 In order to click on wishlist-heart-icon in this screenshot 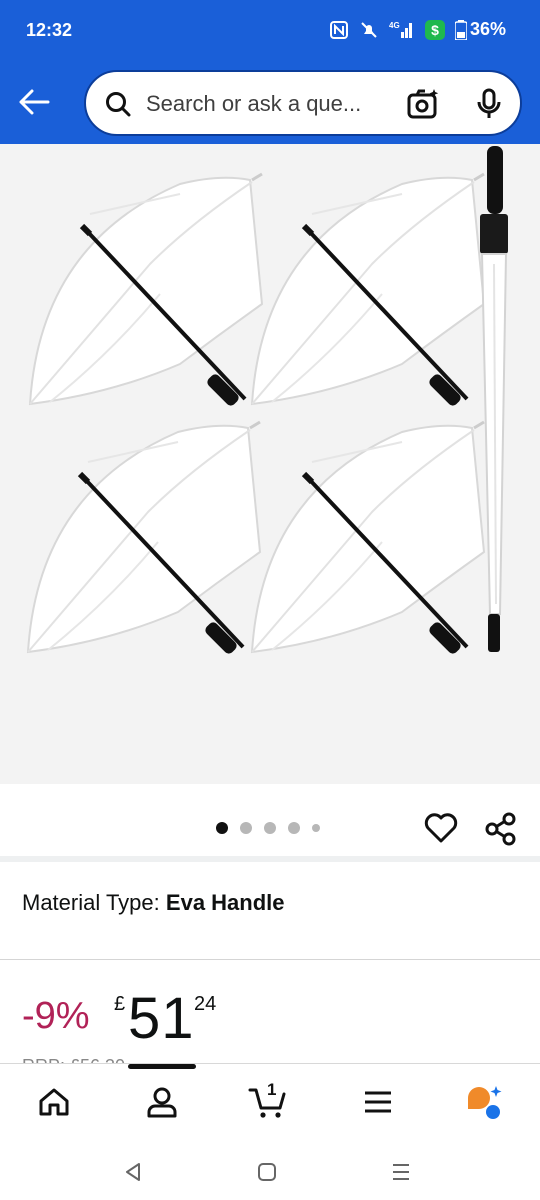, I will do `click(441, 830)`.